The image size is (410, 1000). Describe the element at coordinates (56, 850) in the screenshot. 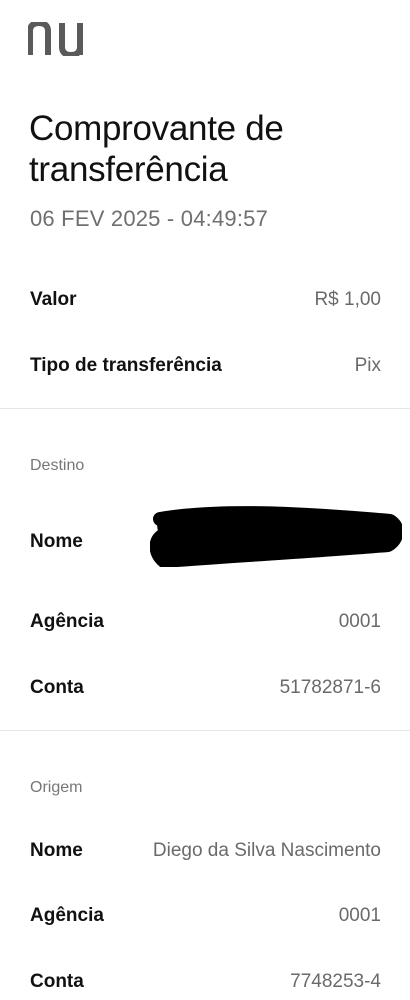

I see `origin-name-label: Nome` at that location.